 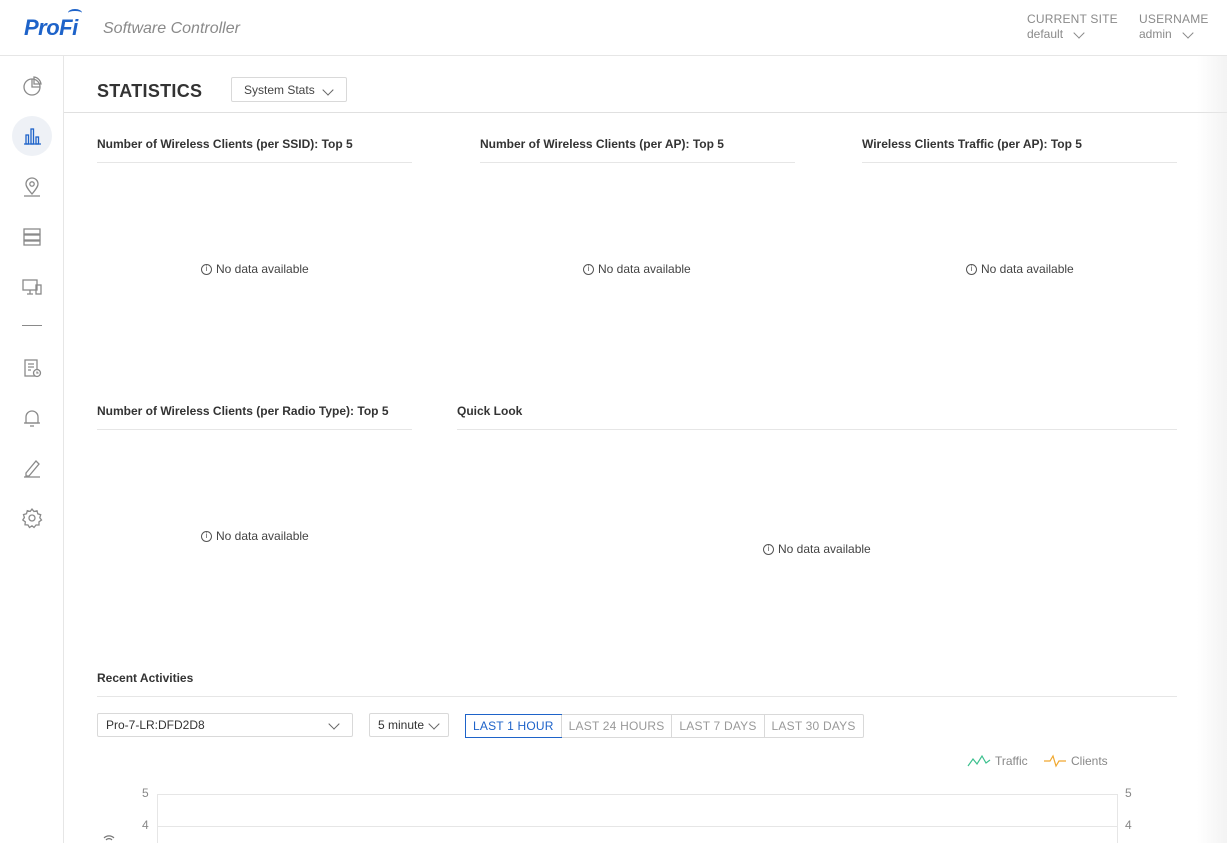 I want to click on log-schedule-icon, so click(x=33, y=368).